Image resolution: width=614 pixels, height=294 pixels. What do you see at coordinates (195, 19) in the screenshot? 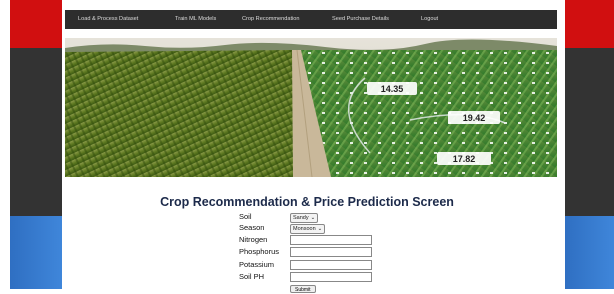
I see `nav-train-ml-models: Train ML Models` at bounding box center [195, 19].